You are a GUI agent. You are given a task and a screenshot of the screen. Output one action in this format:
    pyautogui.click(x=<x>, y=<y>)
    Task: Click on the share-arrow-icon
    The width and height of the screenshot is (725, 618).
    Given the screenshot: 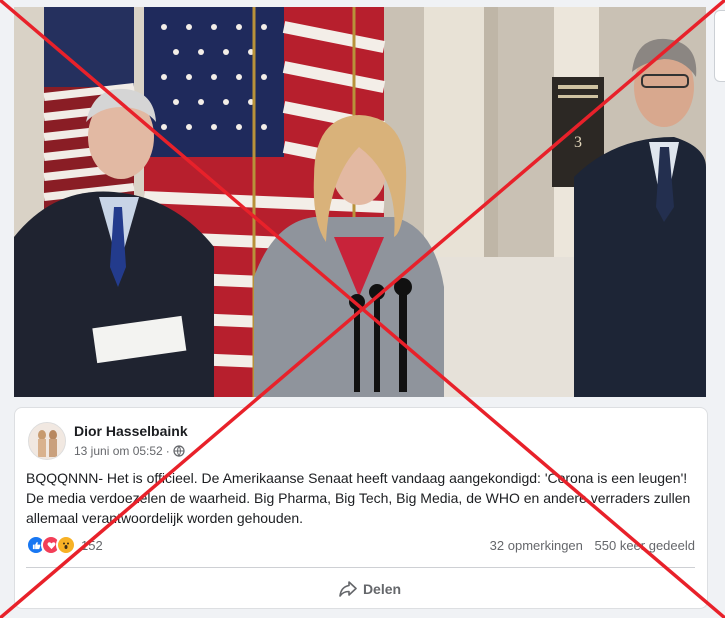 What is the action you would take?
    pyautogui.click(x=348, y=589)
    